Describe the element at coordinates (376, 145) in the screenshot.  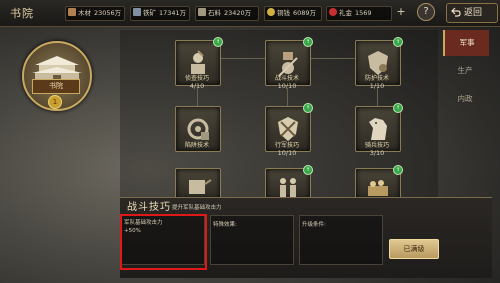
I see `tech-name: 骑兵技巧` at that location.